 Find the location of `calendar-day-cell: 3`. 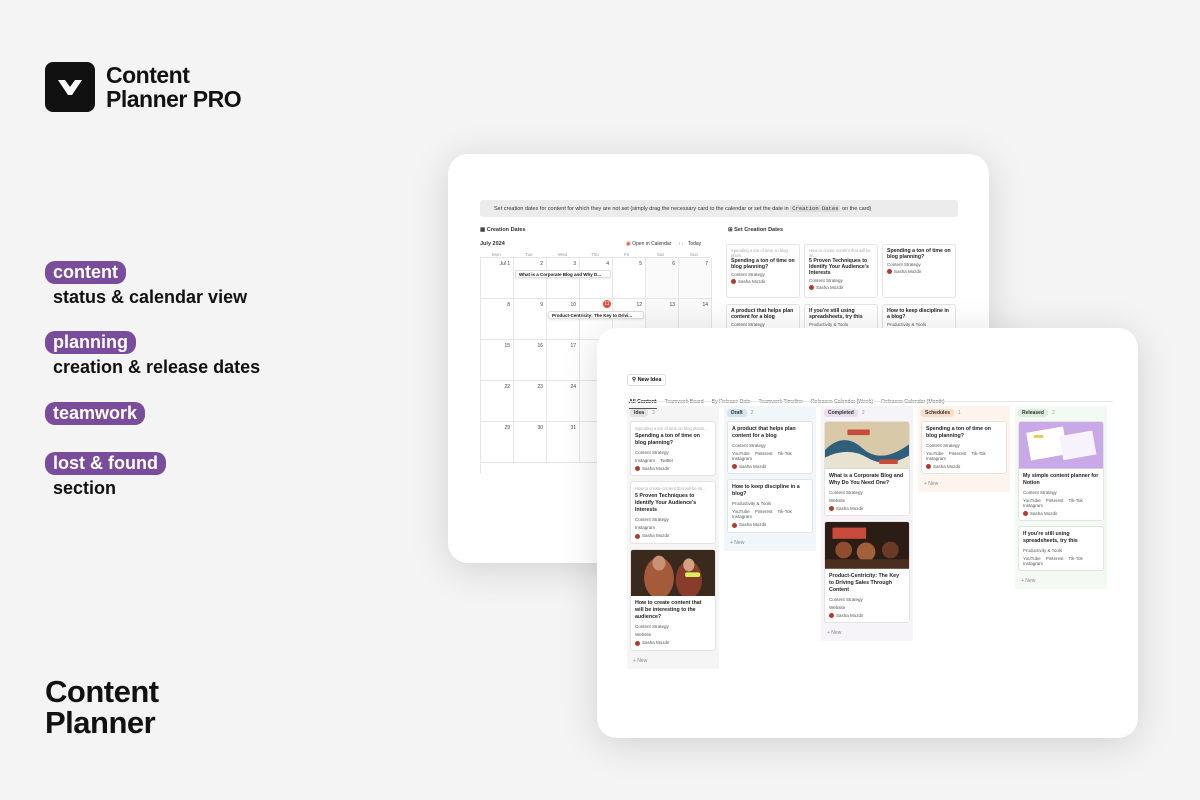

calendar-day-cell: 3 is located at coordinates (563, 278).